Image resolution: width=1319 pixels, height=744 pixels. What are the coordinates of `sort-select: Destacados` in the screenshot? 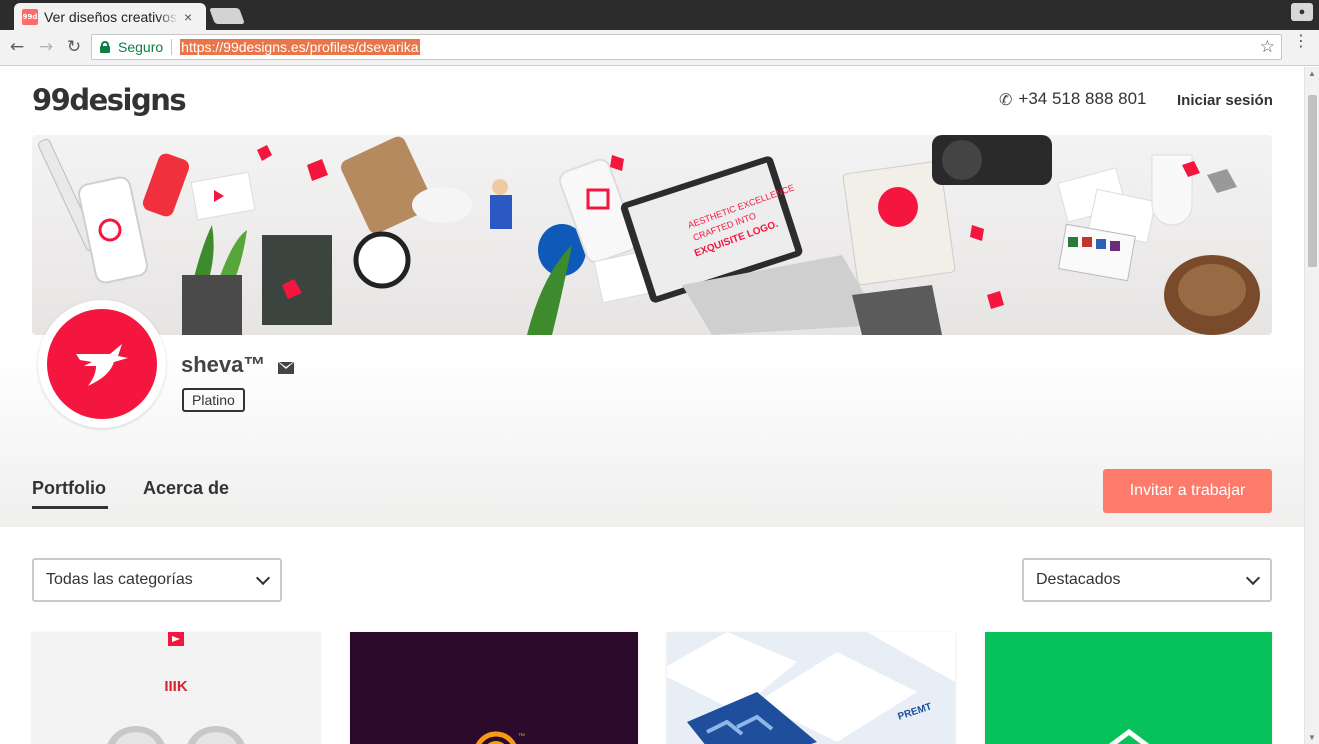 It's located at (1147, 580).